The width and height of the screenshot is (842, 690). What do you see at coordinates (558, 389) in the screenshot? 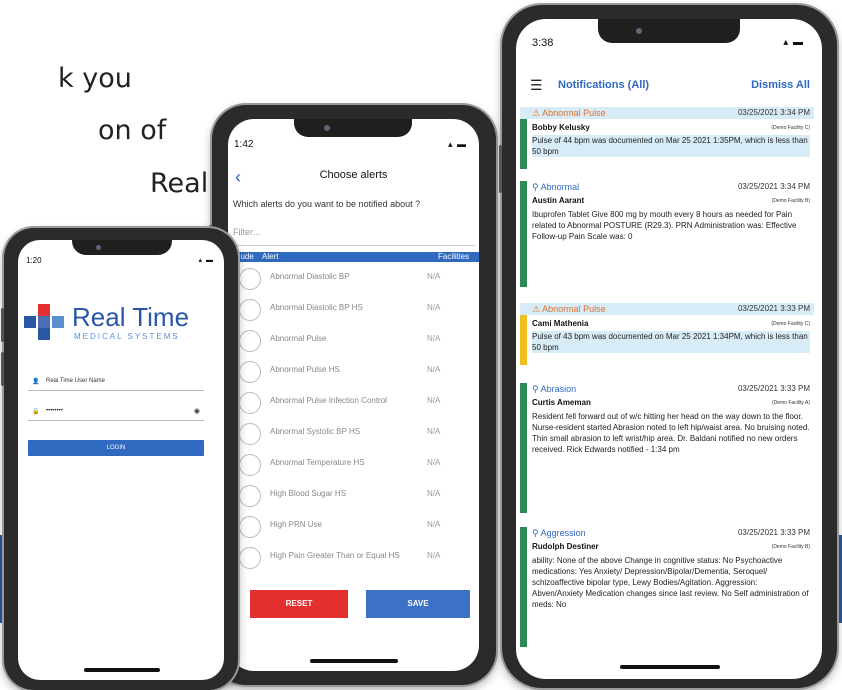
I see `notification-type: Abrasion` at bounding box center [558, 389].